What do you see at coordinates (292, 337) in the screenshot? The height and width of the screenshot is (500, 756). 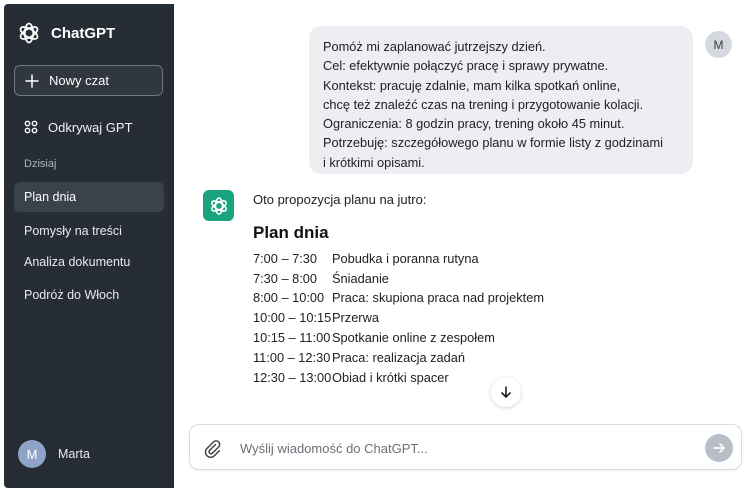 I see `plan-time: 10:15 – 11:00` at bounding box center [292, 337].